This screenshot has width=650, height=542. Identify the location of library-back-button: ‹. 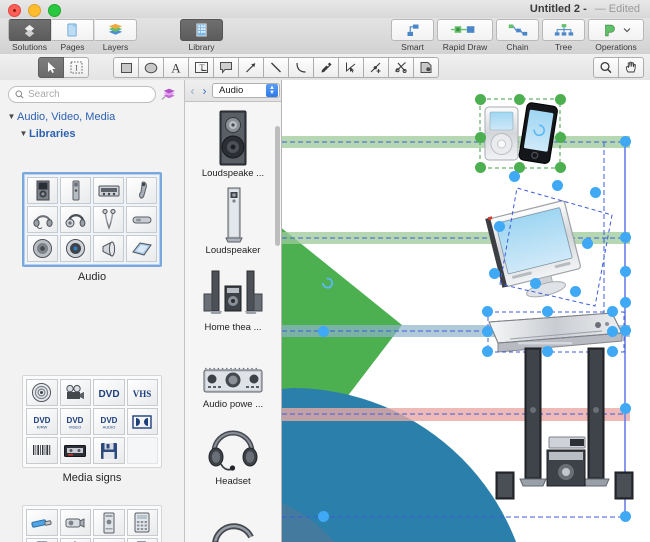
(192, 91).